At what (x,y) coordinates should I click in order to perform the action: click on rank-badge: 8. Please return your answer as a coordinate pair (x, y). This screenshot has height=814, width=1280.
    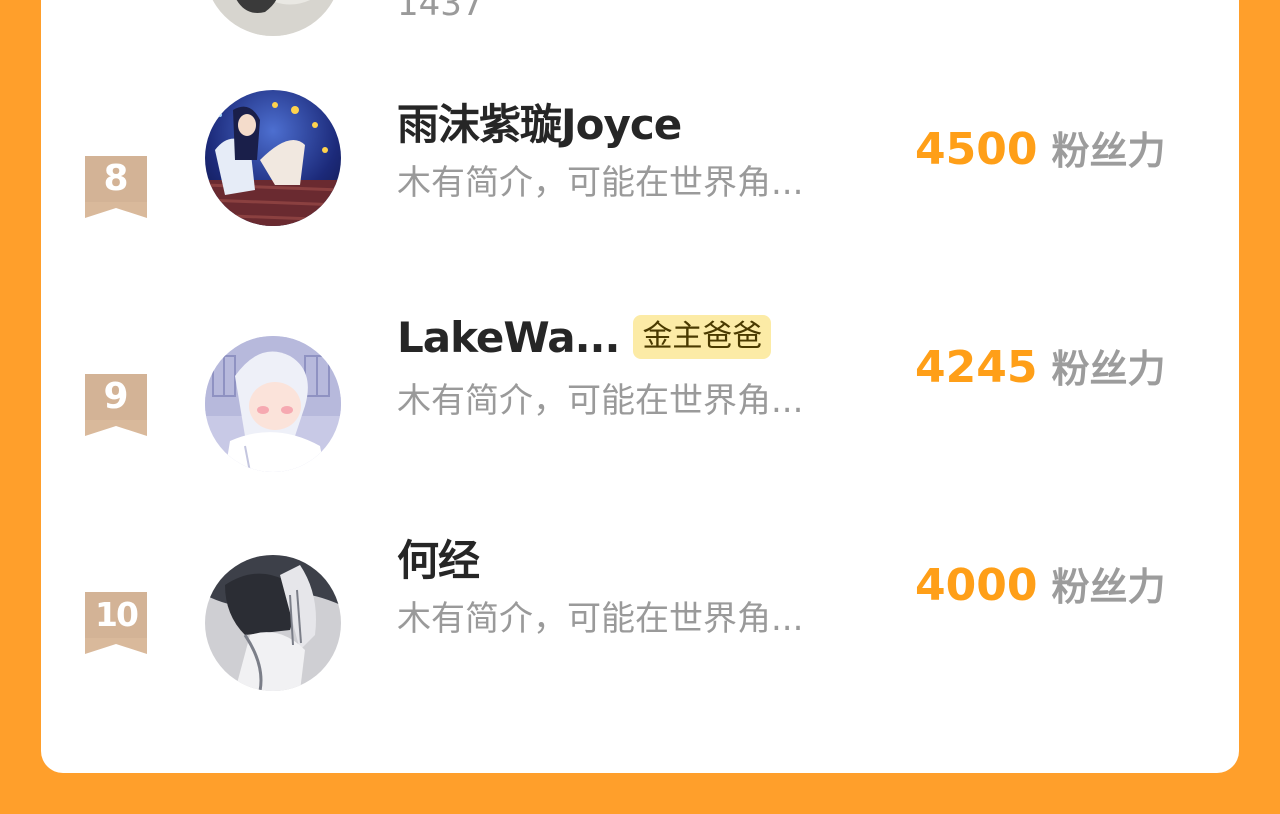
    Looking at the image, I should click on (116, 187).